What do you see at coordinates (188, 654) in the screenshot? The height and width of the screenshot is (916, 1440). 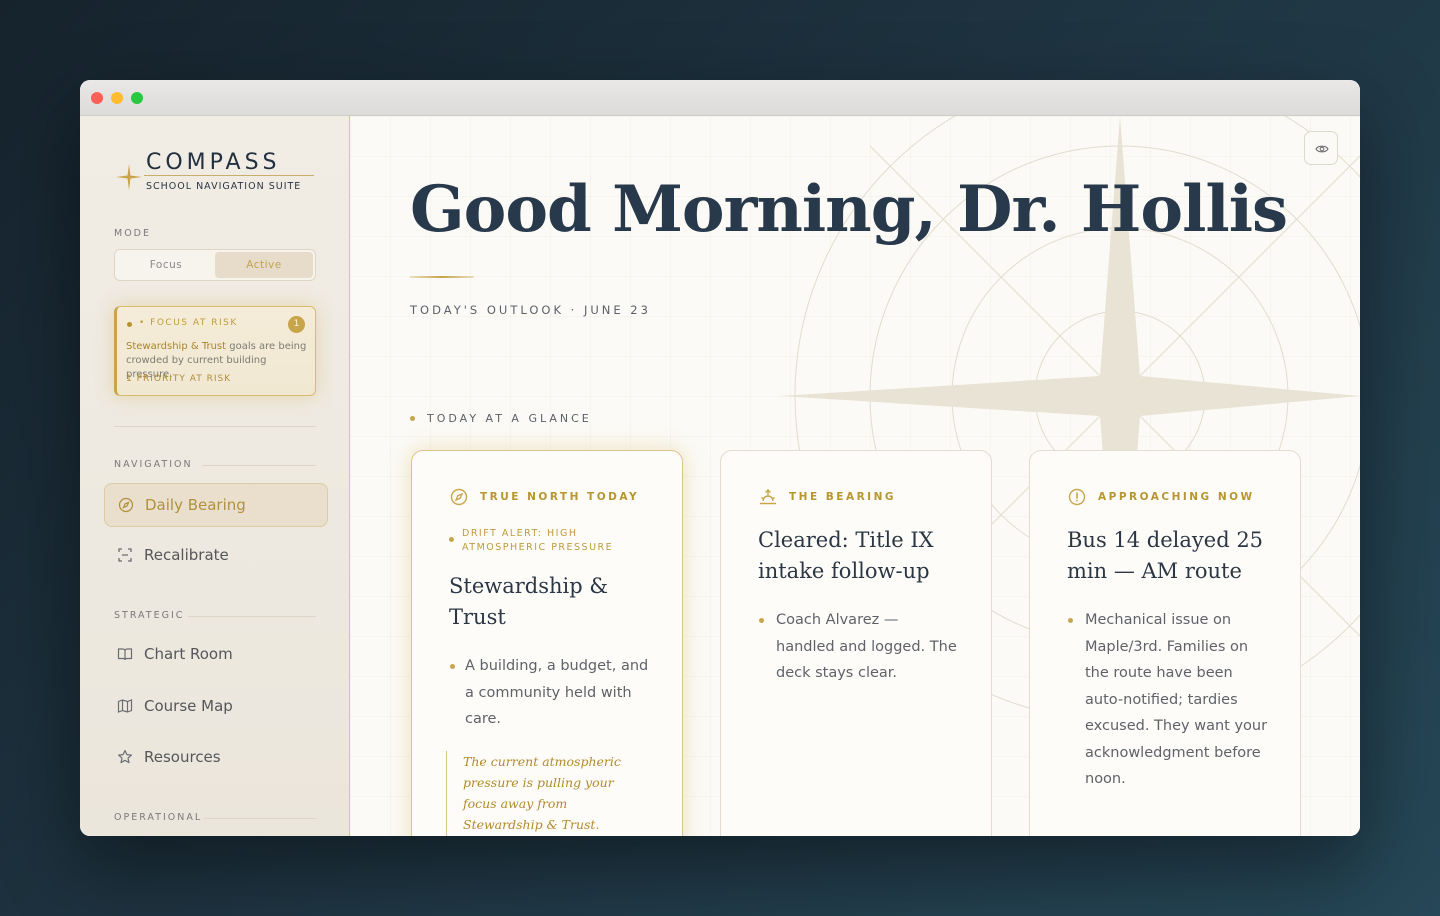 I see `sidebar-item-label: Chart Room` at bounding box center [188, 654].